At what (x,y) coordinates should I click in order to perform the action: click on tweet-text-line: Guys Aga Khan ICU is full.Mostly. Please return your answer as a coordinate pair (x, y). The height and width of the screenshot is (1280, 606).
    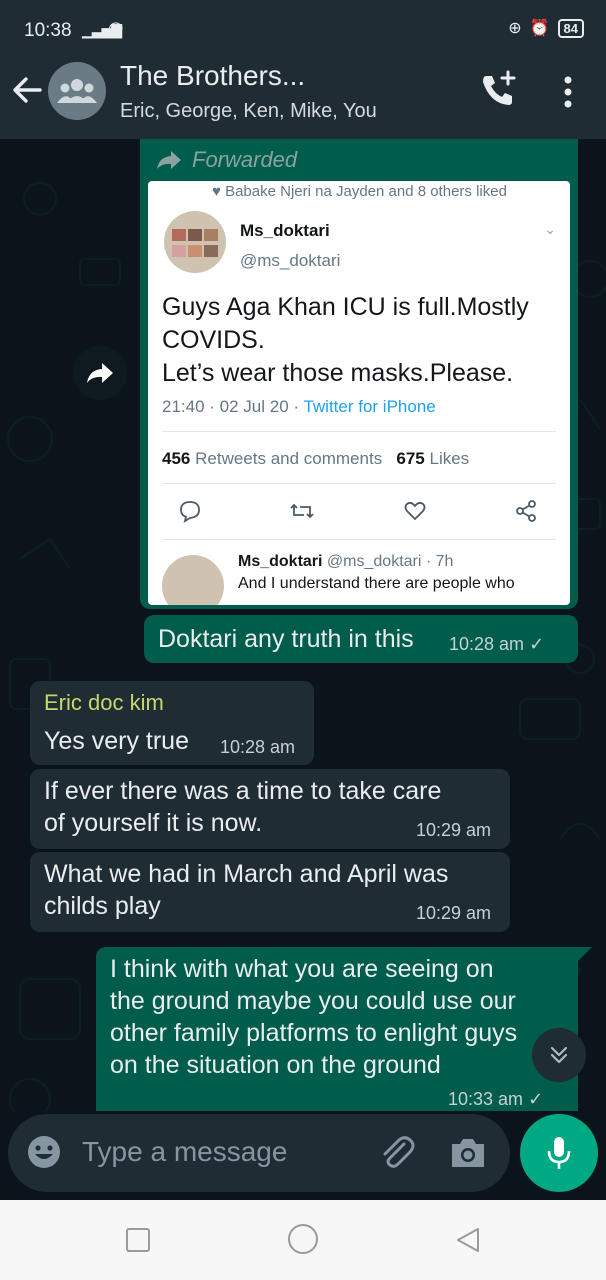
    Looking at the image, I should click on (345, 307).